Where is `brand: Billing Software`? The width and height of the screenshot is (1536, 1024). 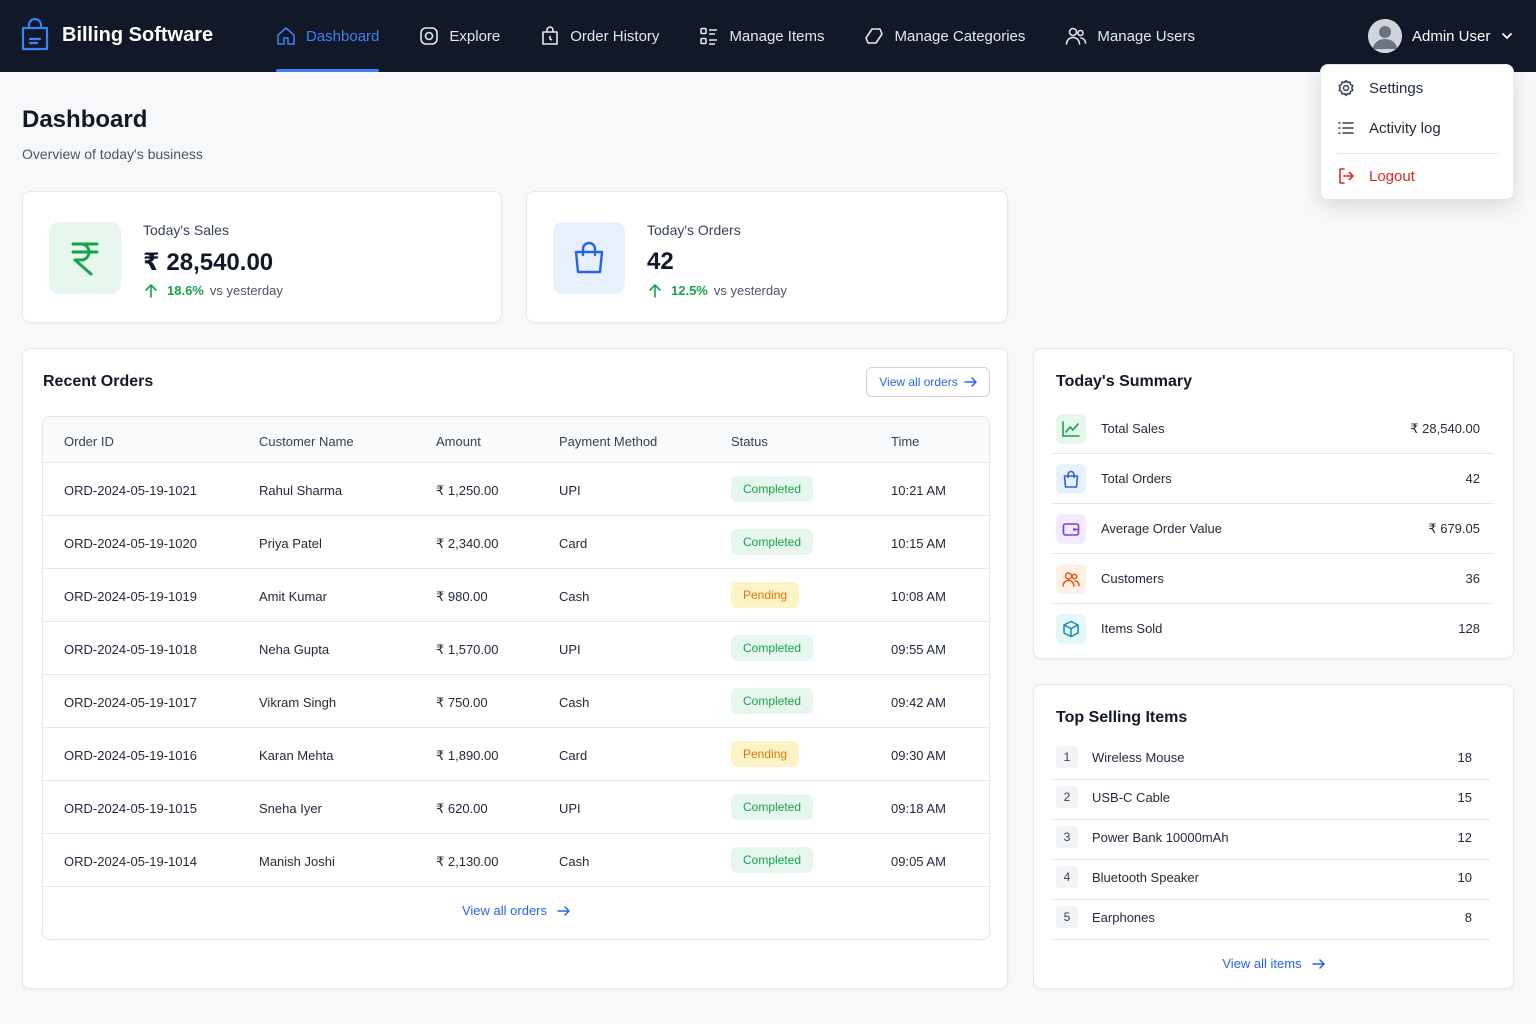
brand: Billing Software is located at coordinates (116, 35).